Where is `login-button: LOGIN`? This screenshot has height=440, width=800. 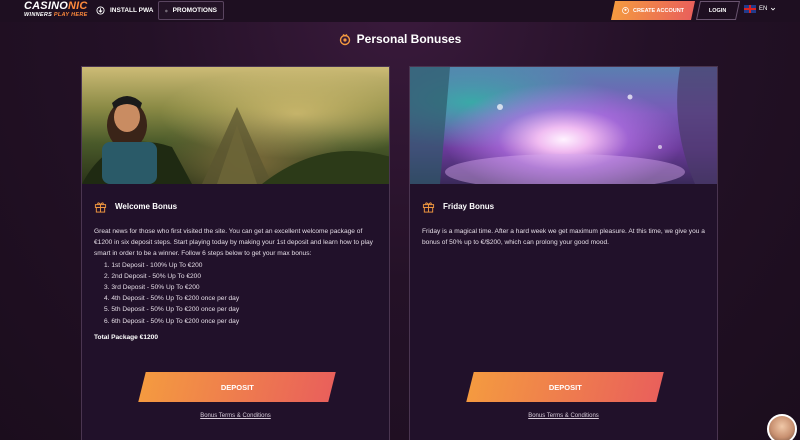 login-button: LOGIN is located at coordinates (718, 10).